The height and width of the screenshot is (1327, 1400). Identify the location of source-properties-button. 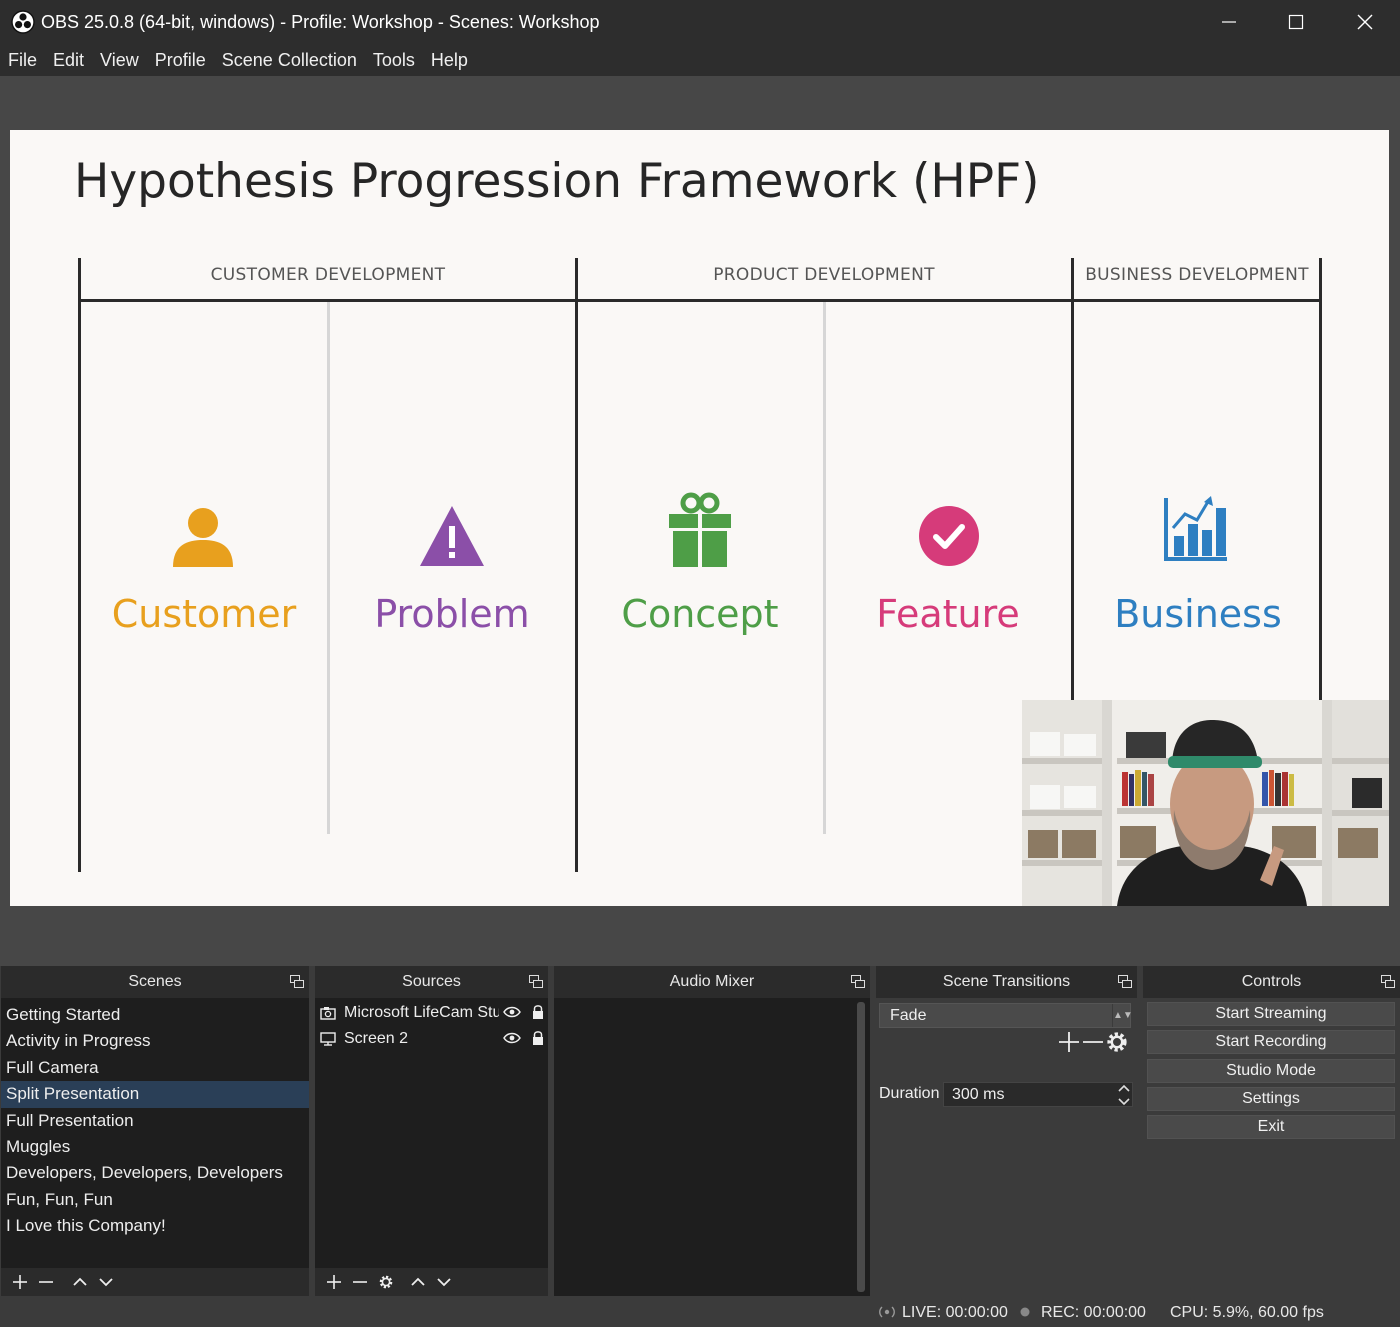
(386, 1282).